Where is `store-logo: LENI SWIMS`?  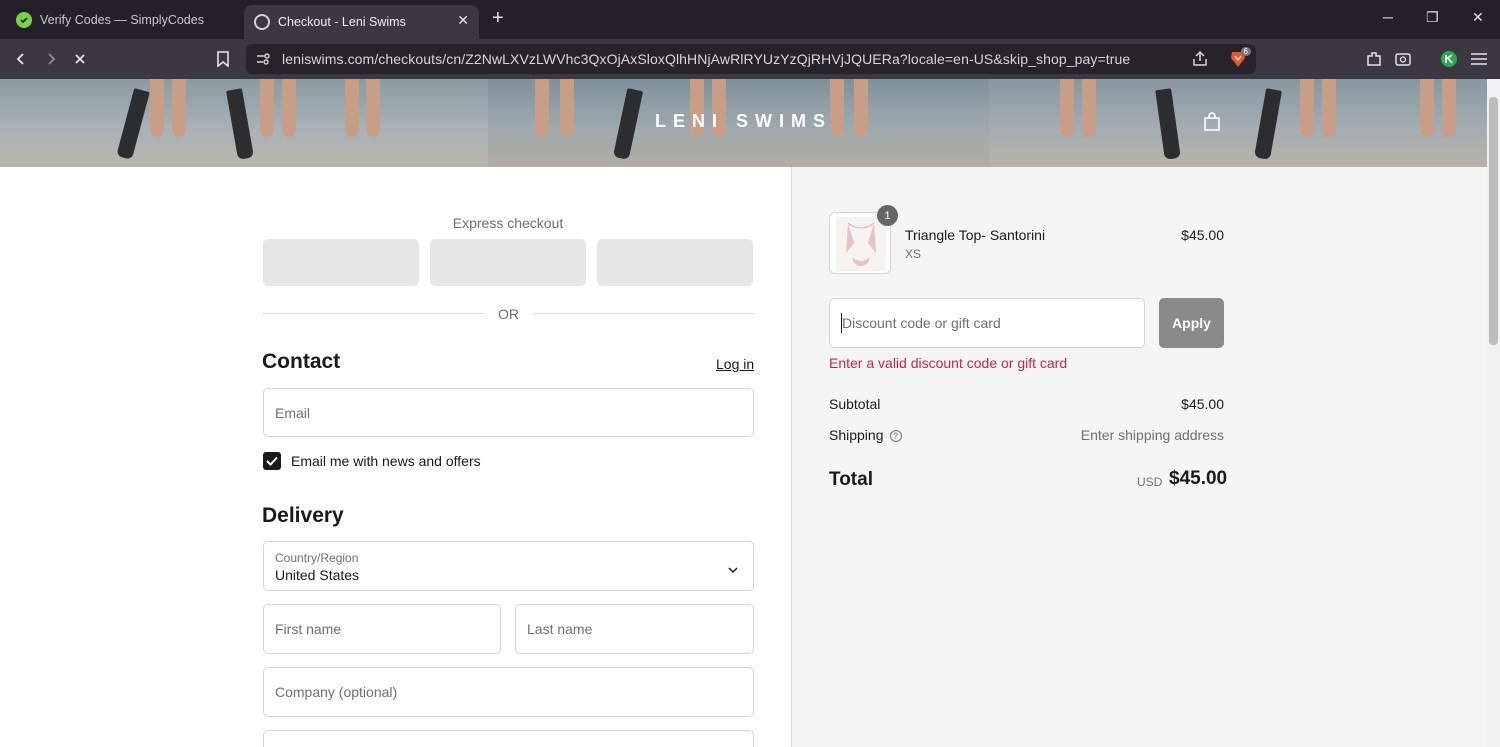
store-logo: LENI SWIMS is located at coordinates (743, 121).